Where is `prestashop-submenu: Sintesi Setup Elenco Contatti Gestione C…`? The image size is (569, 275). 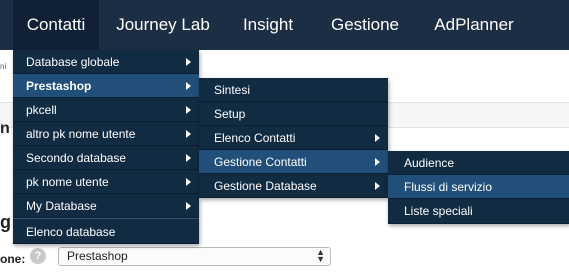 prestashop-submenu: Sintesi Setup Elenco Contatti Gestione C… is located at coordinates (293, 138).